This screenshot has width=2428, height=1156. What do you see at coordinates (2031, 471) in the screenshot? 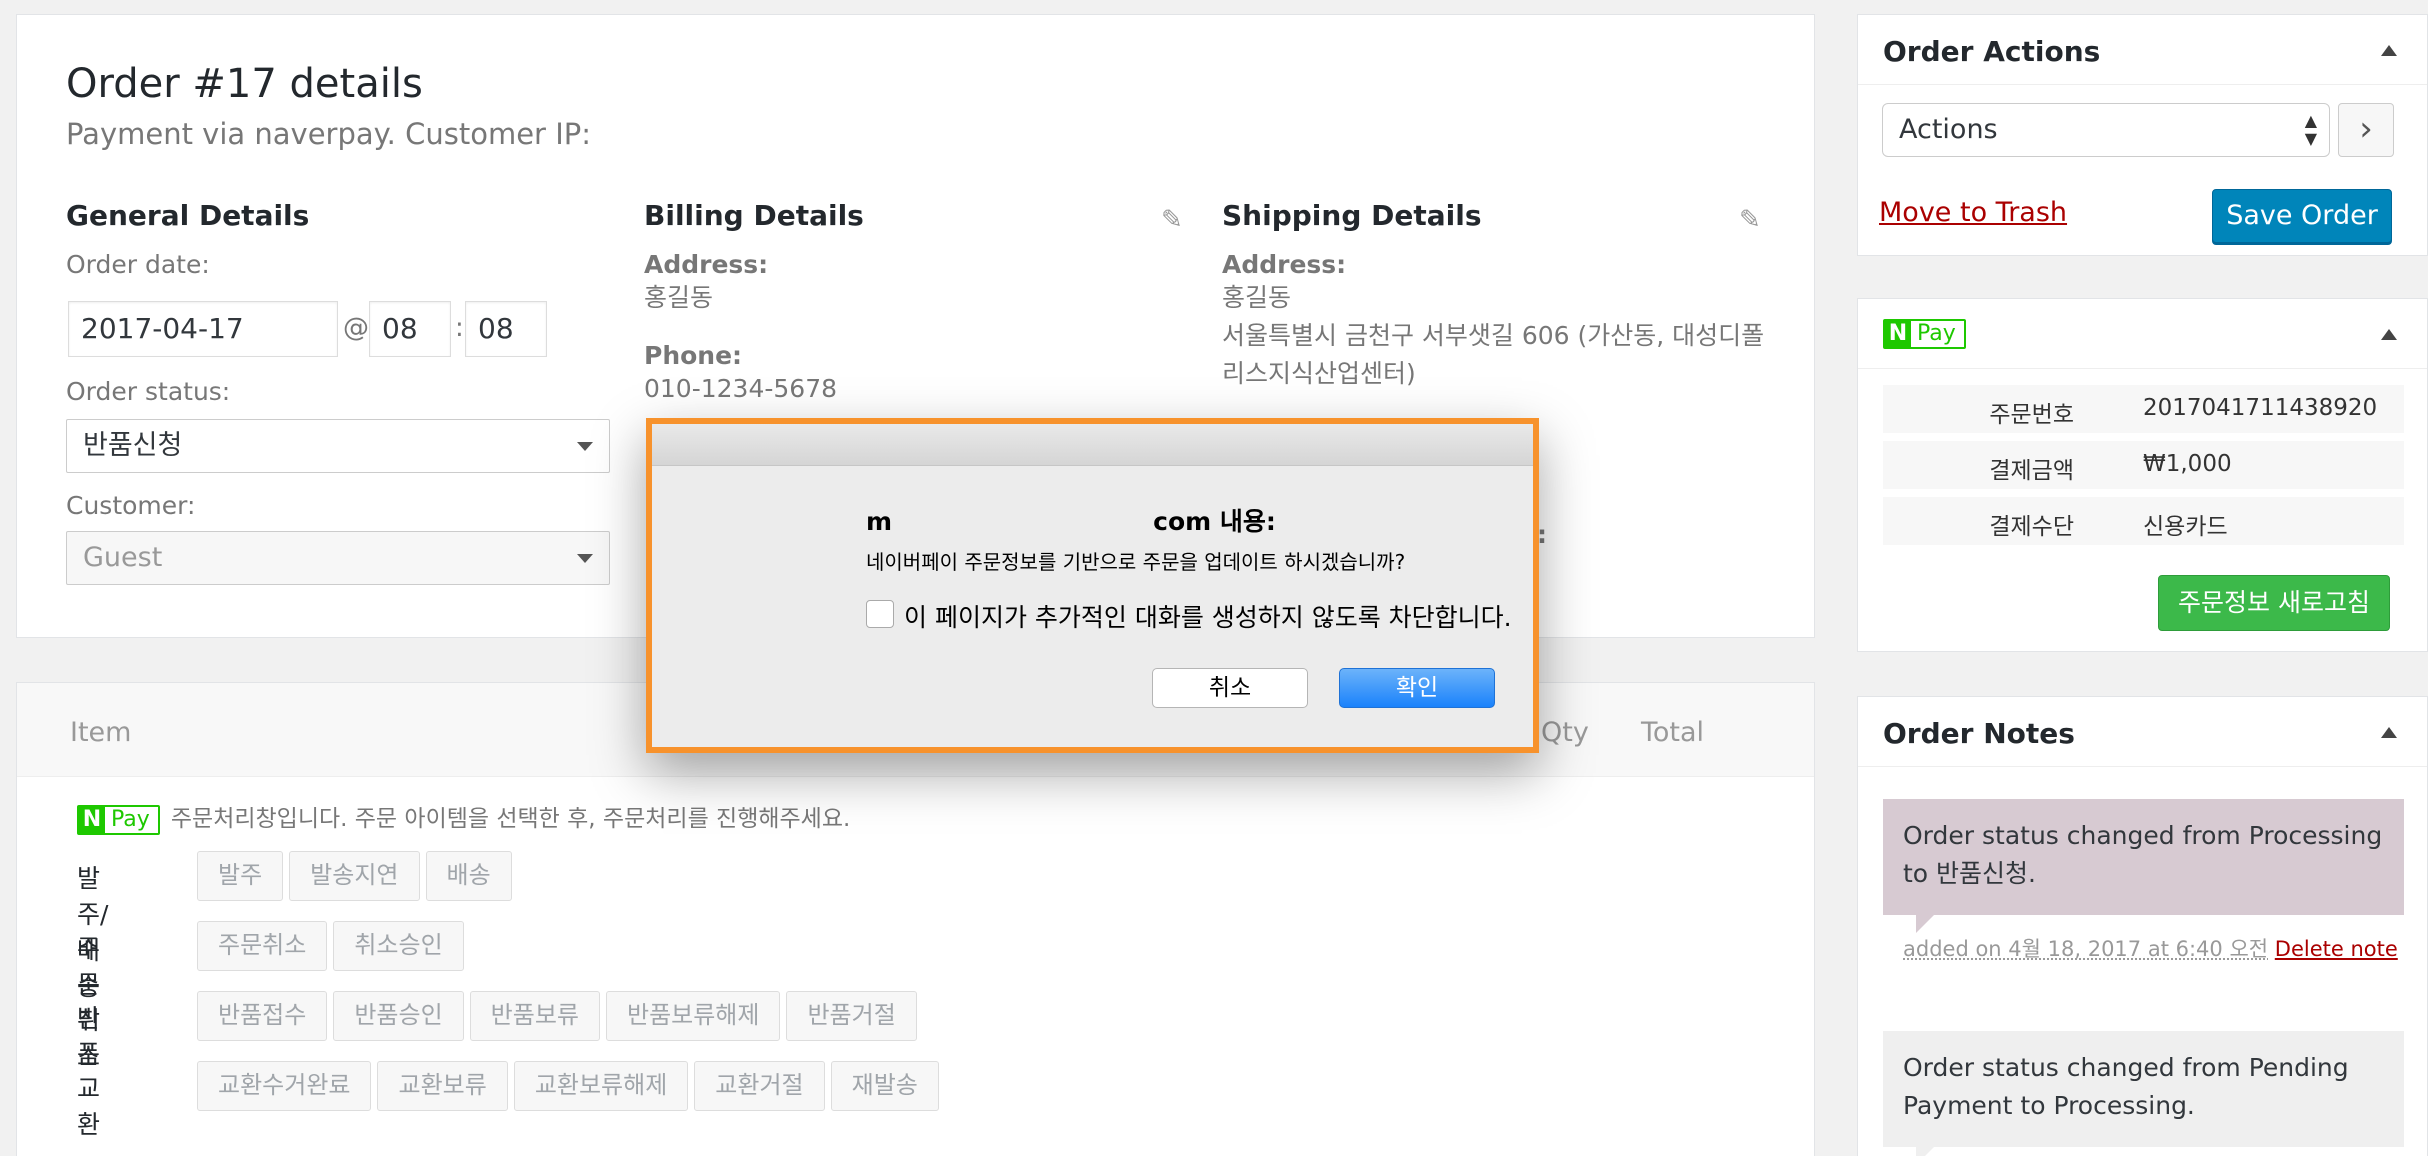
I see `payment-amount-label: 결제금액` at bounding box center [2031, 471].